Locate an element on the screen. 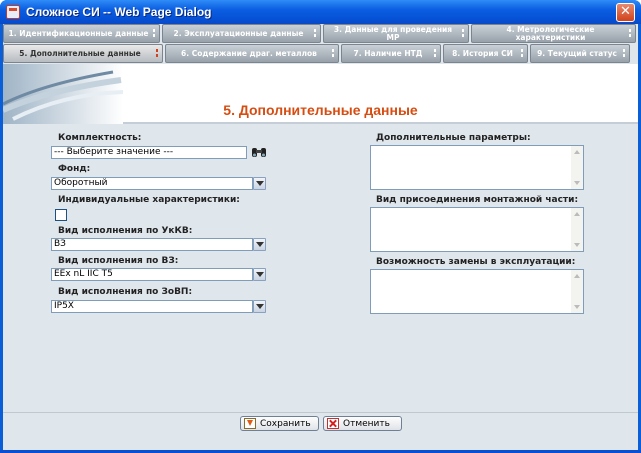  komplektnost-field: --- Выберите значение --- is located at coordinates (149, 152).